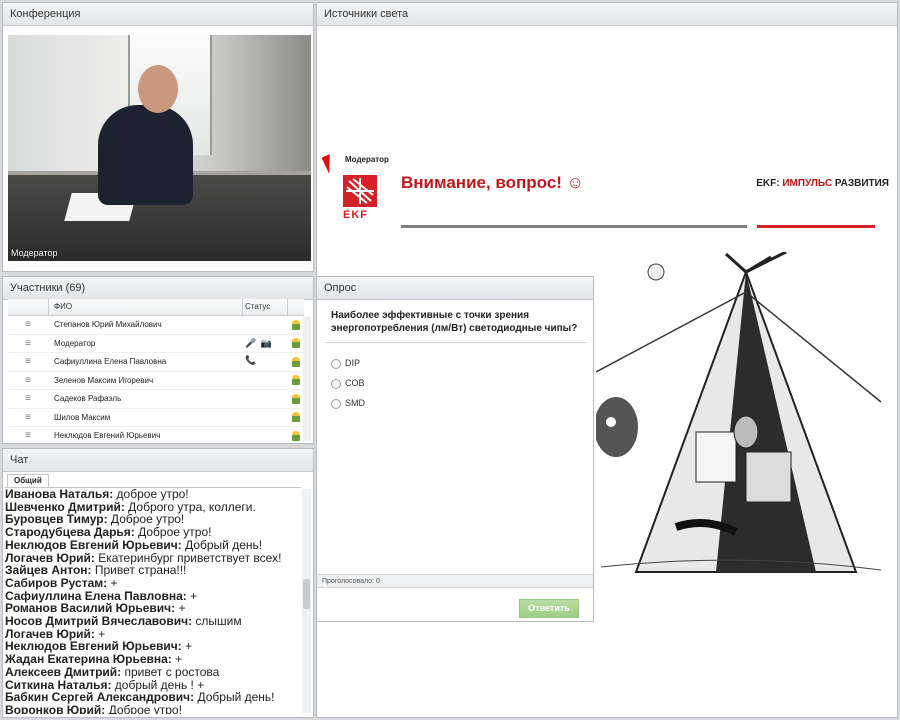 This screenshot has width=900, height=720. Describe the element at coordinates (816, 226) in the screenshot. I see `slide-divider-red` at that location.